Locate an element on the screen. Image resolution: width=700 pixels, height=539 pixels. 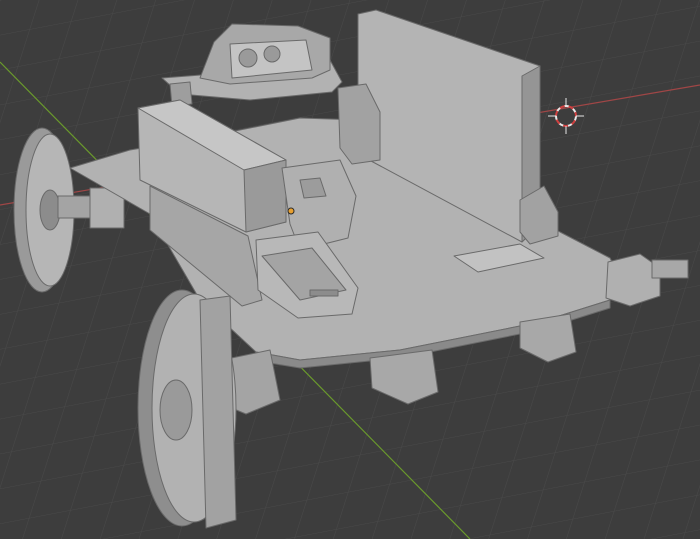
right-front-wheel is located at coordinates (187, 409).